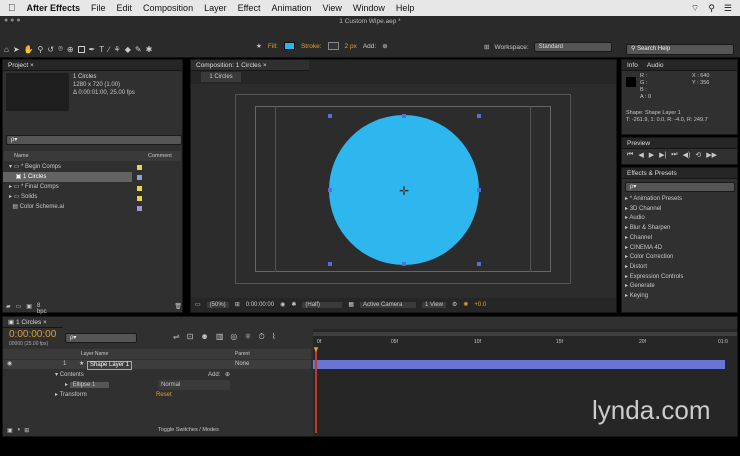  What do you see at coordinates (630, 155) in the screenshot?
I see `first-frame-icon: ⏮` at bounding box center [630, 155].